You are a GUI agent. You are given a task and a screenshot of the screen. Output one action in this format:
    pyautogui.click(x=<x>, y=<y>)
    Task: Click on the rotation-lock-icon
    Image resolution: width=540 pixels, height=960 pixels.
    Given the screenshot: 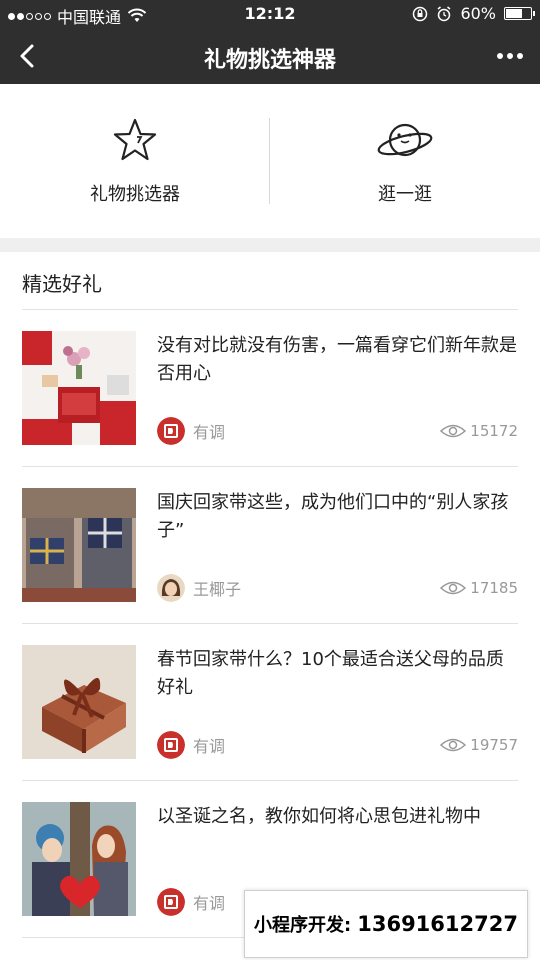 What is the action you would take?
    pyautogui.click(x=420, y=13)
    